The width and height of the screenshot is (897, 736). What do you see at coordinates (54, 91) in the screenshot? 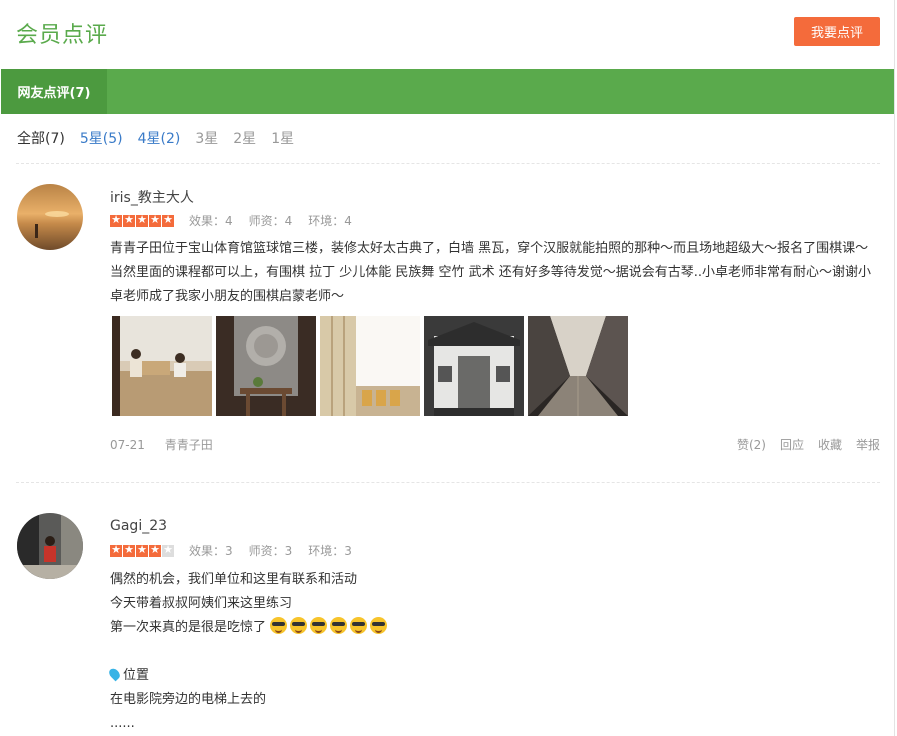
I see `tab-user-reviews: 网友点评(7)` at bounding box center [54, 91].